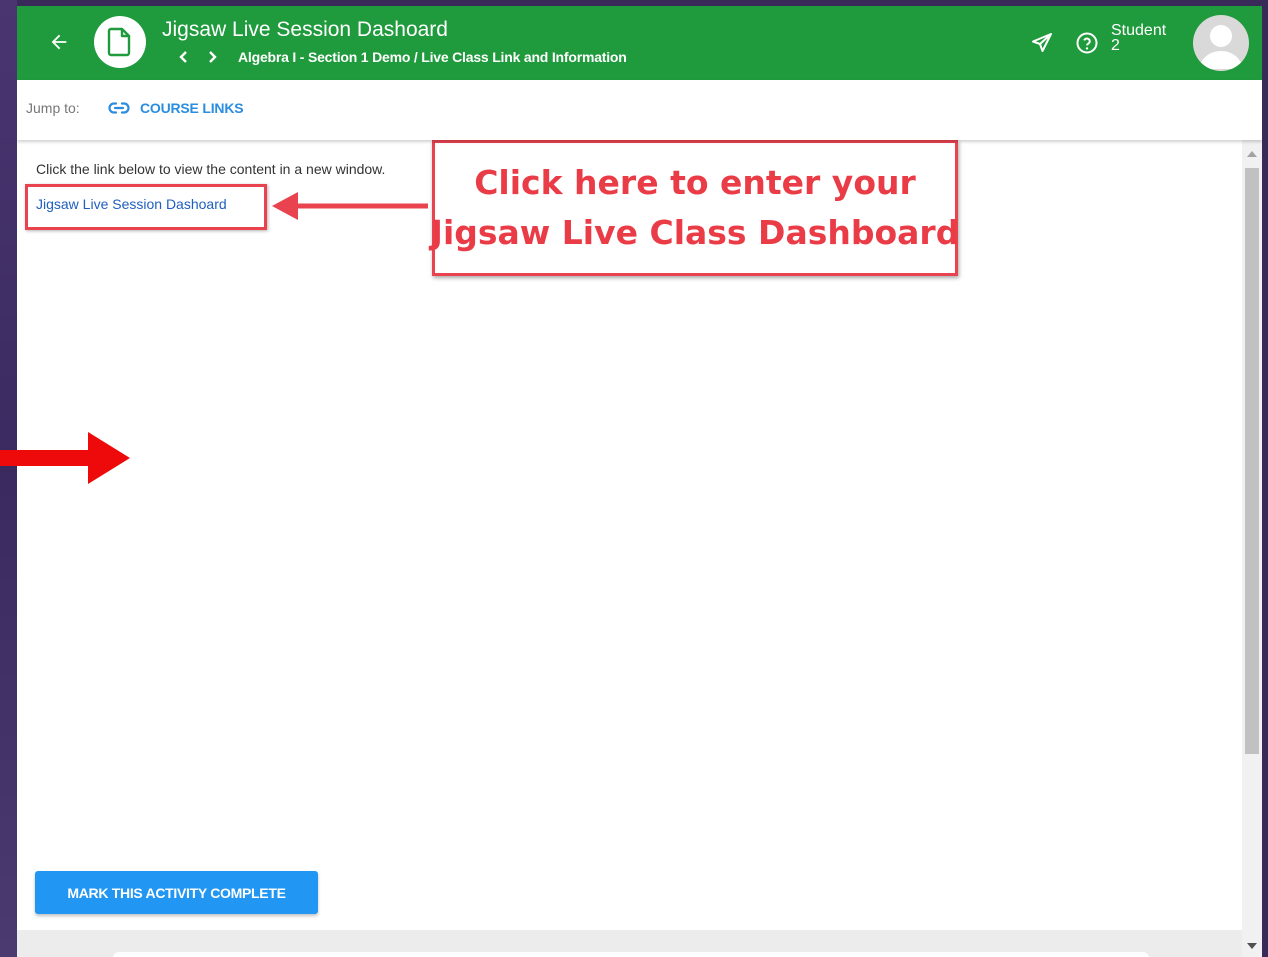 This screenshot has height=957, width=1268. Describe the element at coordinates (176, 892) in the screenshot. I see `mark-complete-button: MARK THIS ACTIVITY COMPLETE` at that location.